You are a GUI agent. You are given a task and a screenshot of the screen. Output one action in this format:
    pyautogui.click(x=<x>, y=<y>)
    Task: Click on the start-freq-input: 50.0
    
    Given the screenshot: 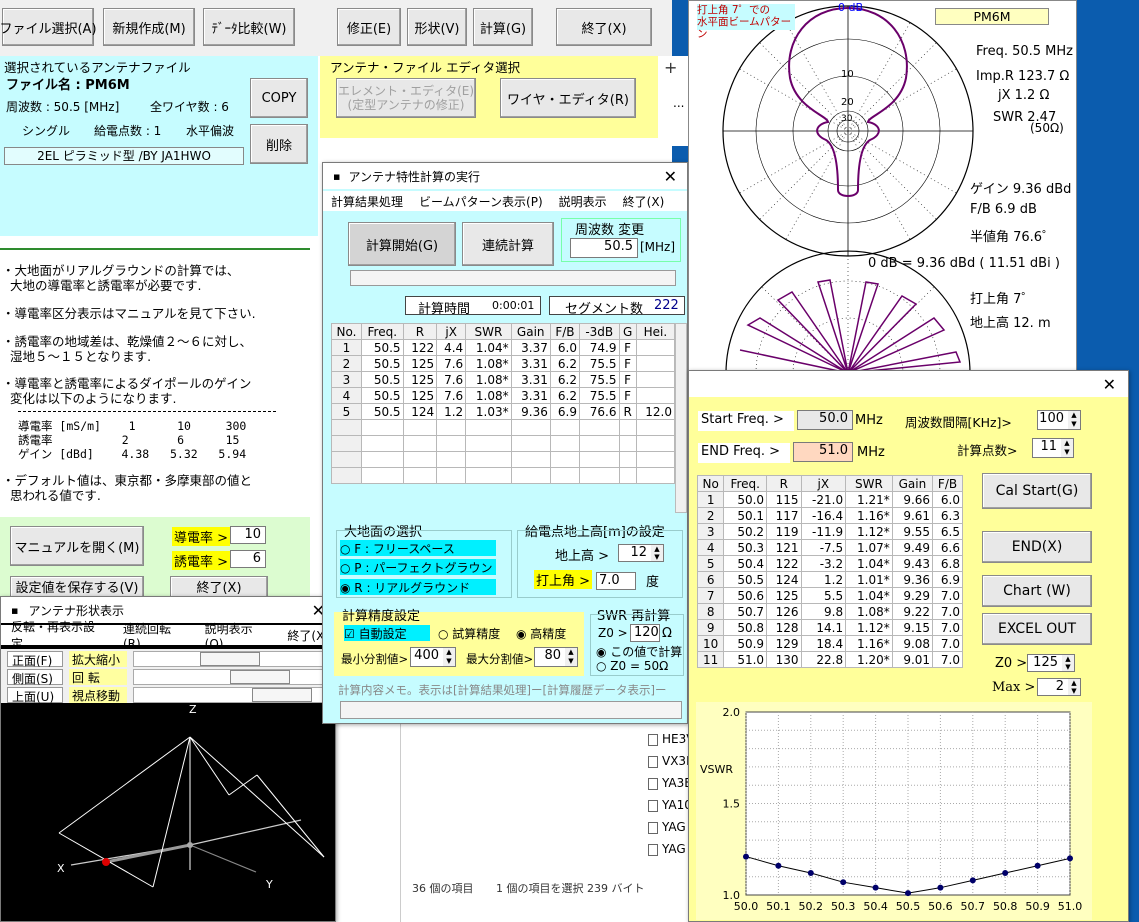 What is the action you would take?
    pyautogui.click(x=825, y=420)
    